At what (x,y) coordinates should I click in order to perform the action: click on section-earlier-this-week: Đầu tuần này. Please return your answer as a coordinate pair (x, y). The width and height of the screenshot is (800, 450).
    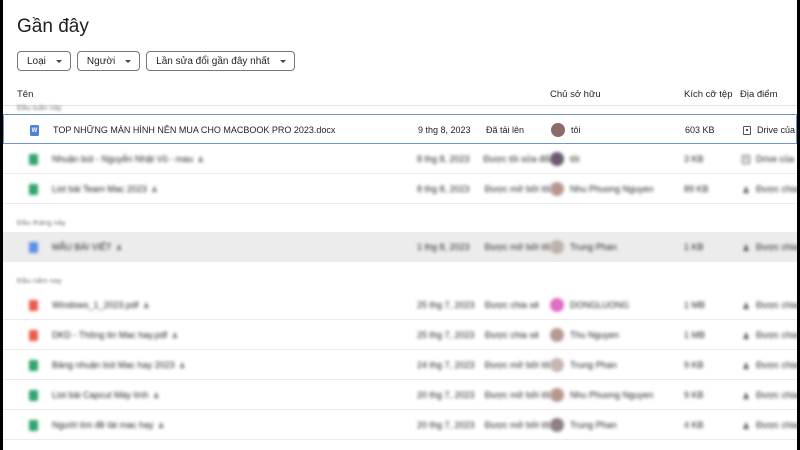
    Looking at the image, I should click on (39, 107).